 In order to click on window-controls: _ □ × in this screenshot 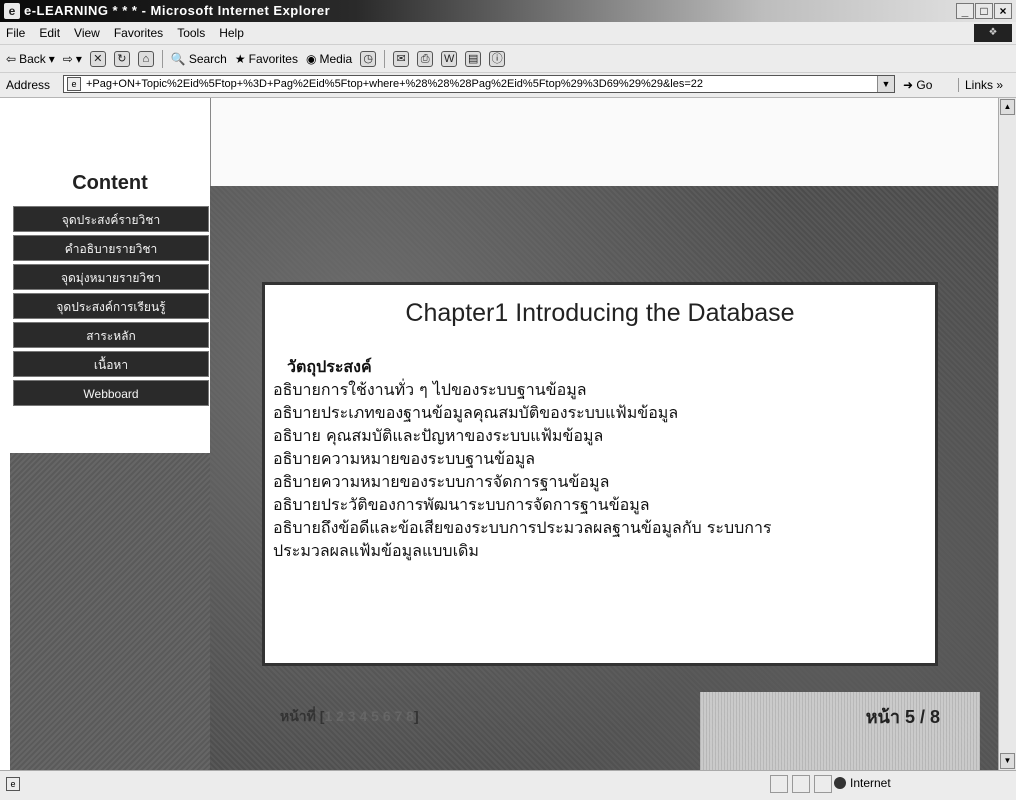, I will do `click(984, 11)`.